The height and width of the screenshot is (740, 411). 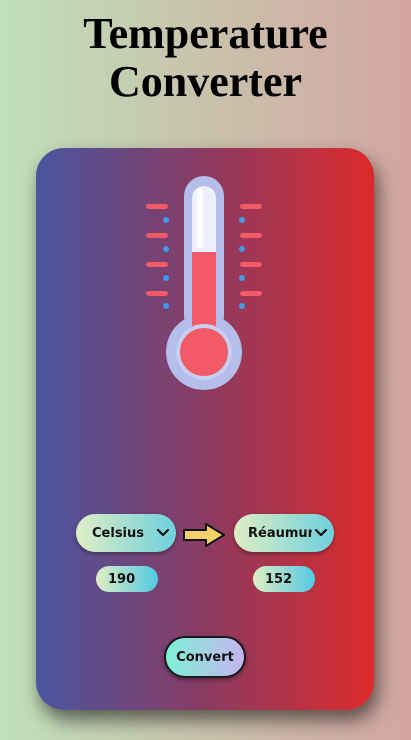 I want to click on page-title-line1: Temperature, so click(x=205, y=33).